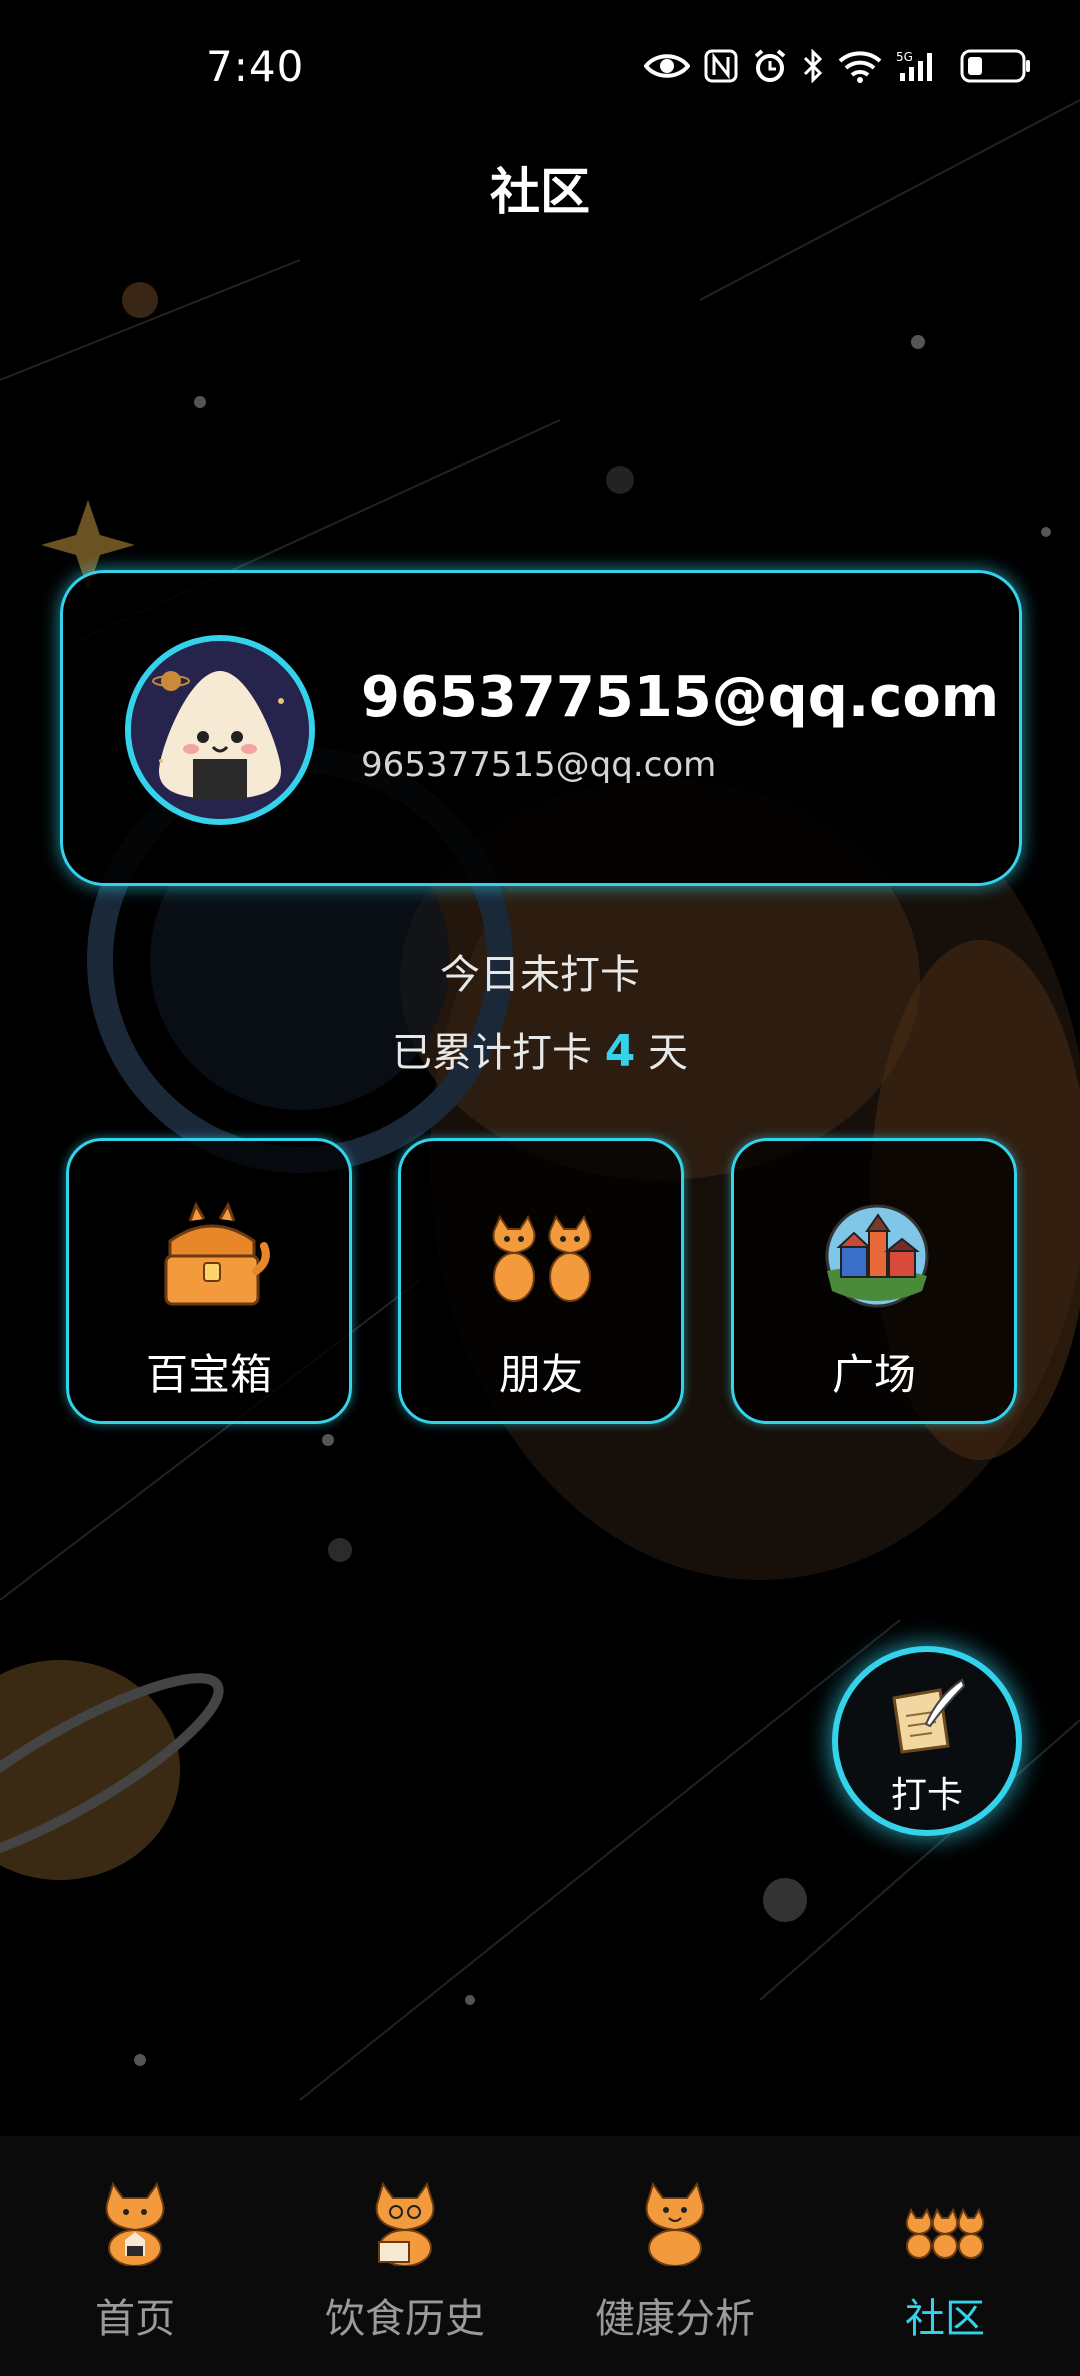 The width and height of the screenshot is (1080, 2376). Describe the element at coordinates (680, 697) in the screenshot. I see `profile-name: 965377515@qq.com` at that location.